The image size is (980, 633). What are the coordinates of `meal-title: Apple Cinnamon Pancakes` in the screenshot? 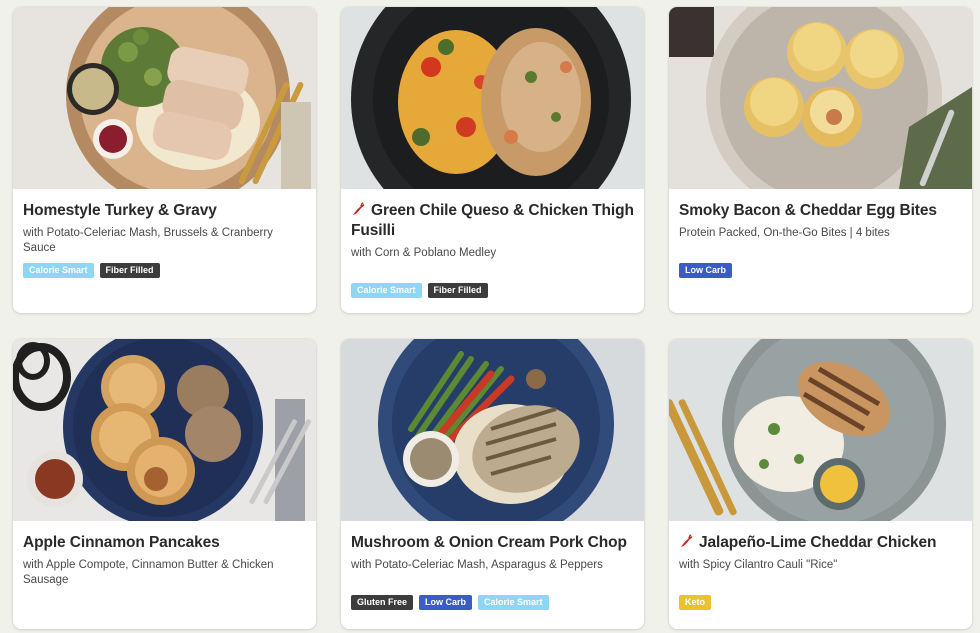 It's located at (164, 543).